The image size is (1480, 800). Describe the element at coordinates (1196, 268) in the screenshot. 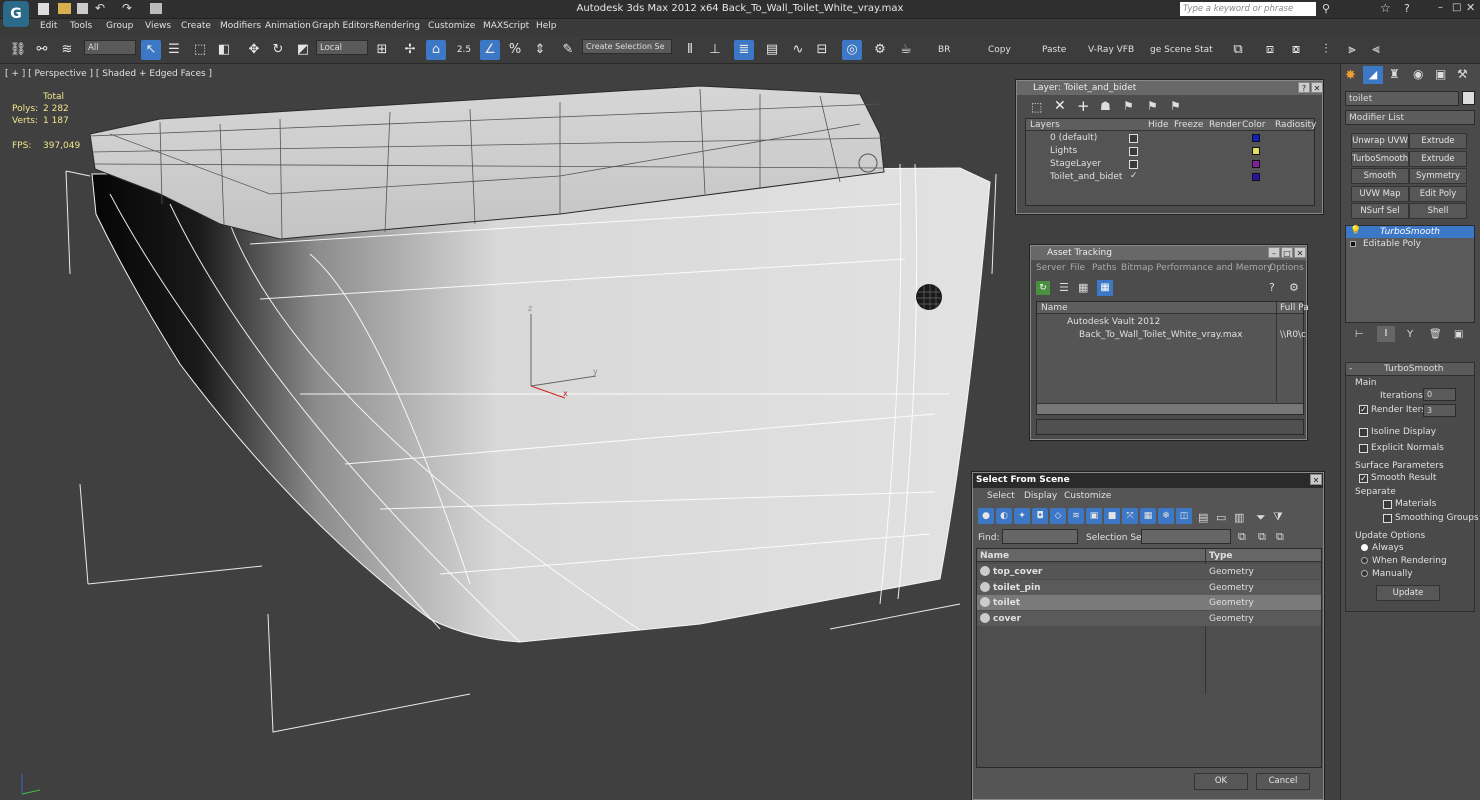

I see `asset-menu-bitmap: Bitmap Performance and Memory` at that location.